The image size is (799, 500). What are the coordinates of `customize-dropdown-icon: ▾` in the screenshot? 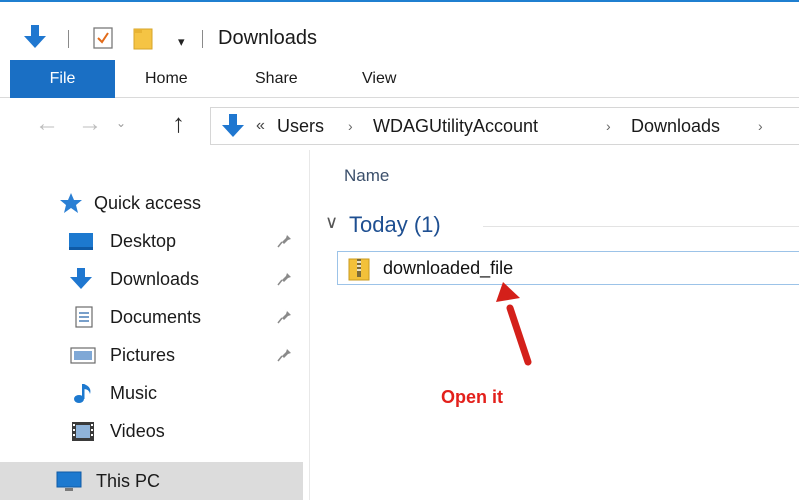 It's located at (181, 42).